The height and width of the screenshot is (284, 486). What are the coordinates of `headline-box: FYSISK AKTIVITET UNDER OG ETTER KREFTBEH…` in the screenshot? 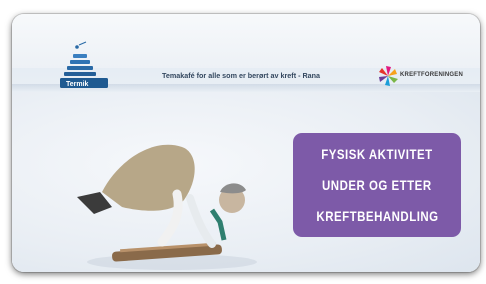 It's located at (377, 185).